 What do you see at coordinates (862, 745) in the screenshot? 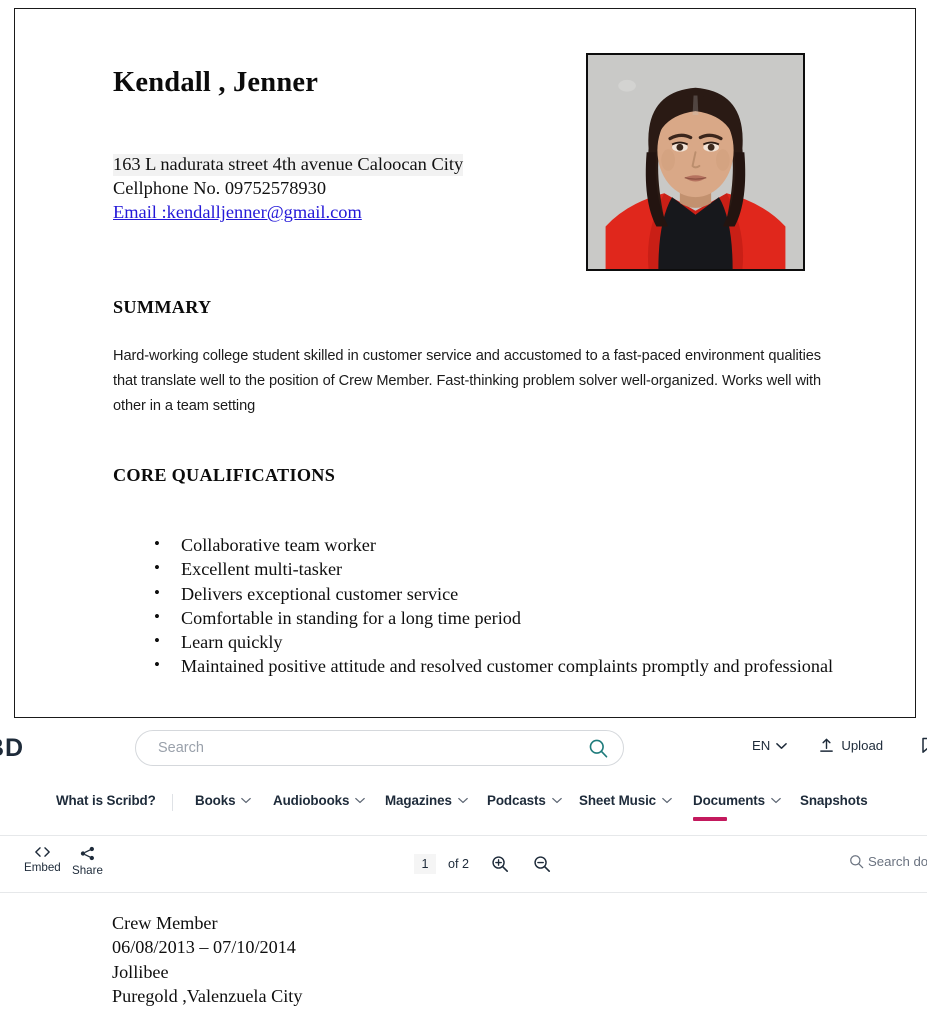
I see `upload-label: Upload` at bounding box center [862, 745].